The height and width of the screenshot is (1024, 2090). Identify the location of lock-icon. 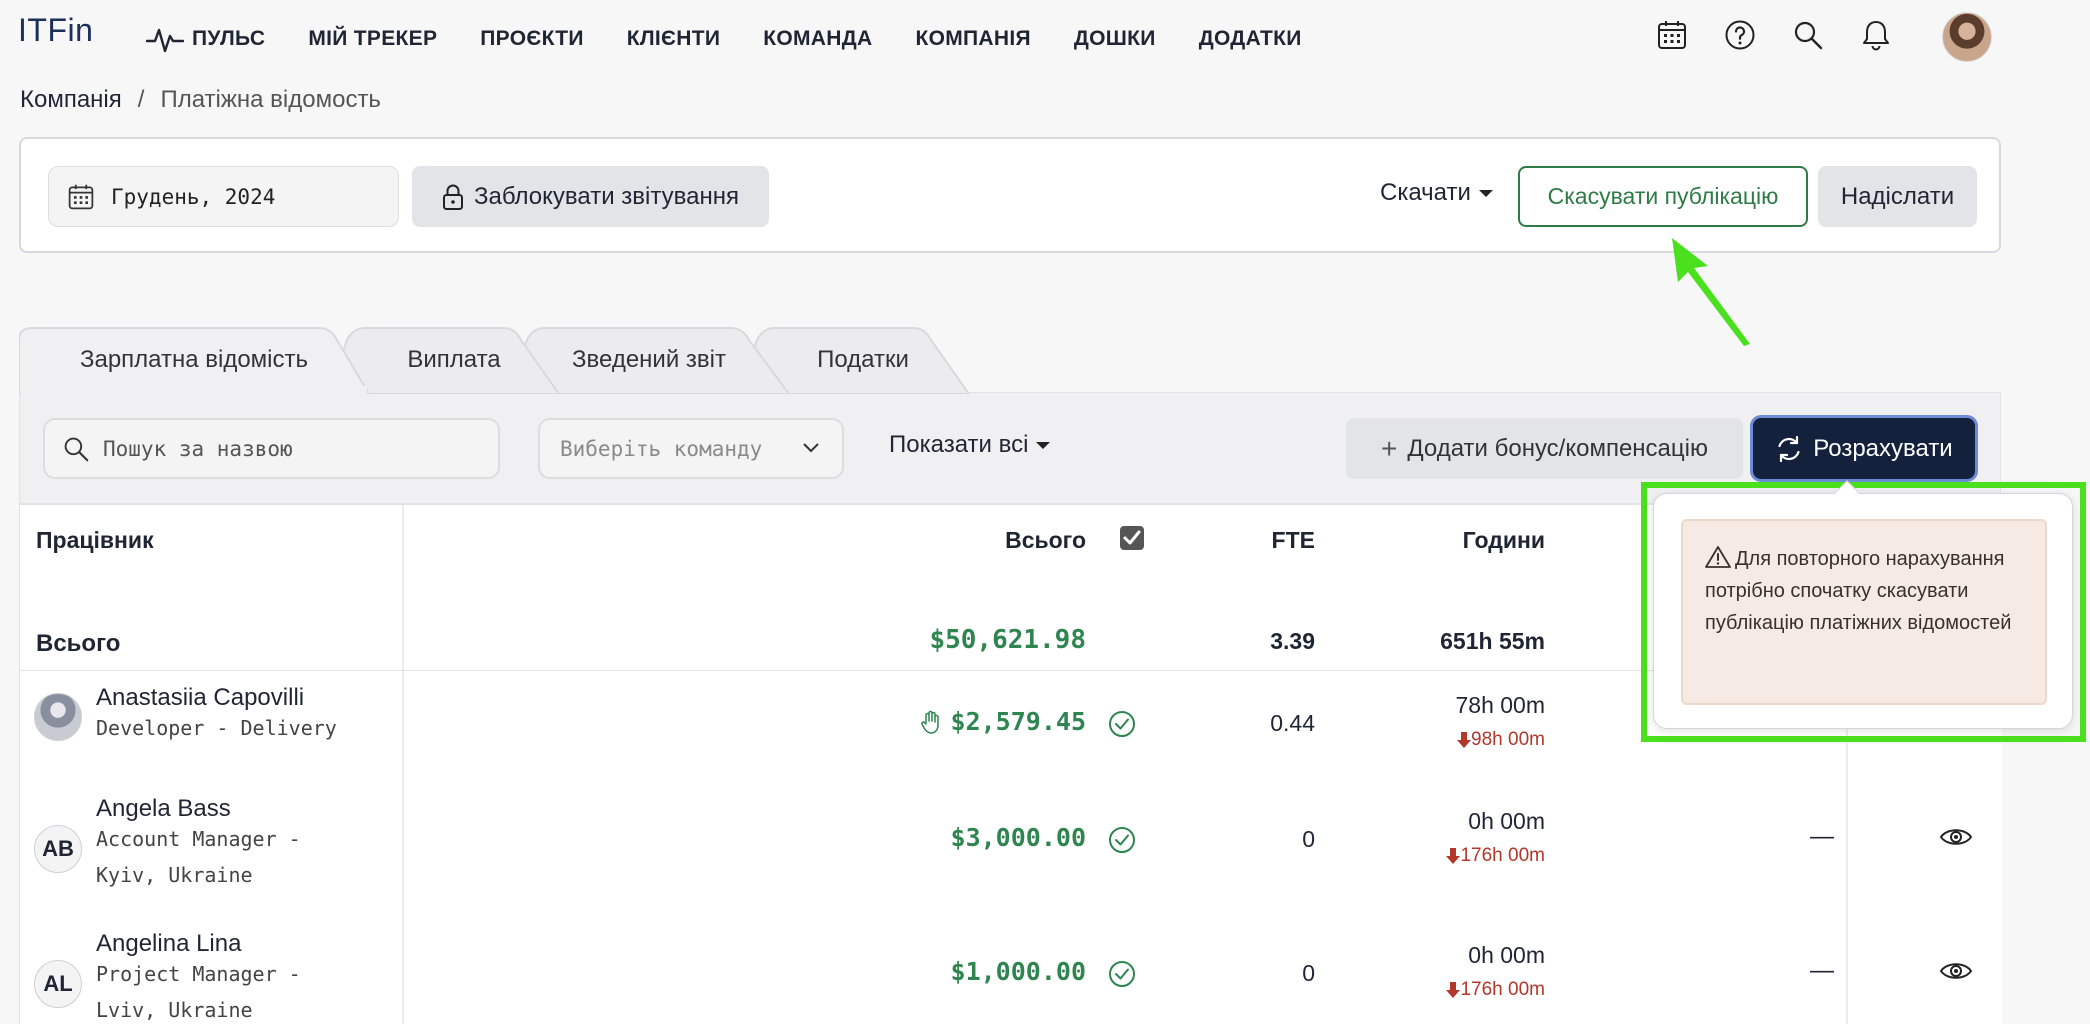
(453, 197).